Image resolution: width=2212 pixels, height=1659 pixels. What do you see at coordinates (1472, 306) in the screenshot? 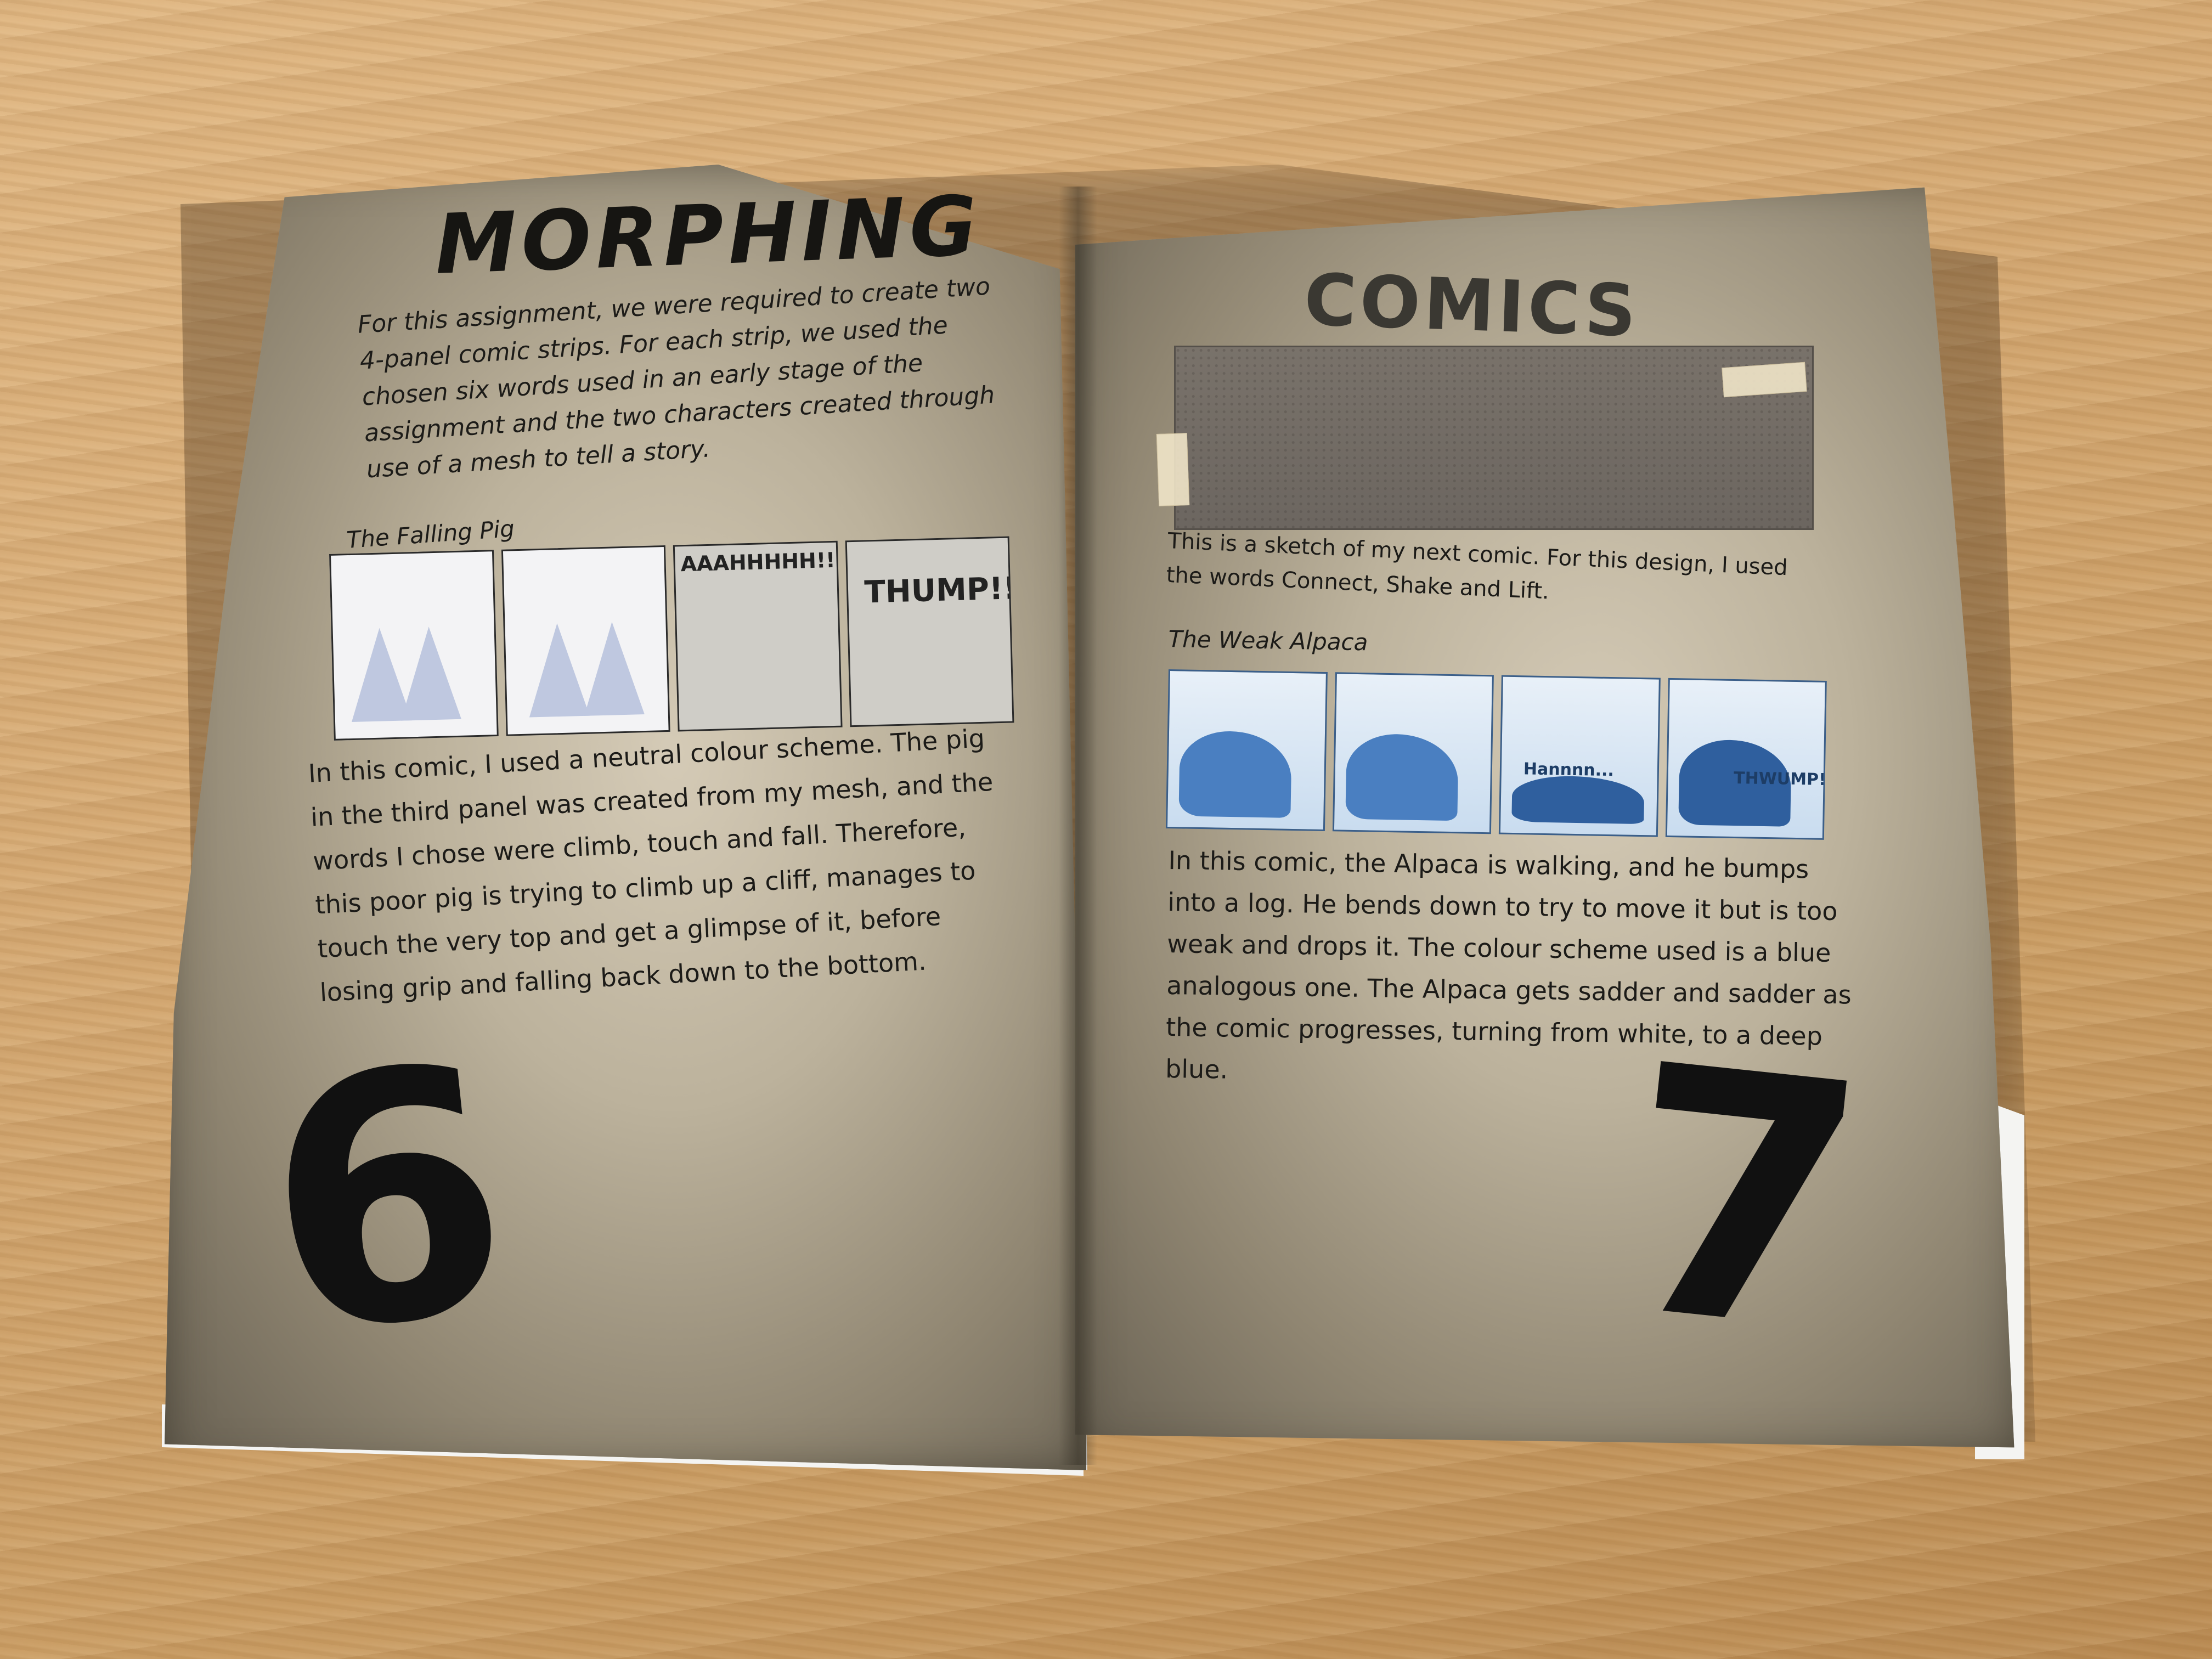
I see `page-title-comics: COMICS` at bounding box center [1472, 306].